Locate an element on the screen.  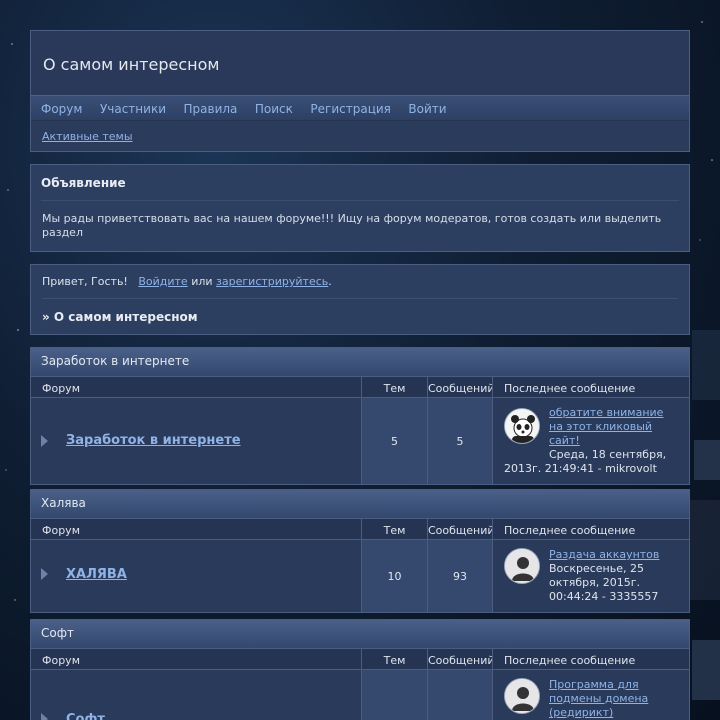
category-title: Заработок в интернете is located at coordinates (360, 362).